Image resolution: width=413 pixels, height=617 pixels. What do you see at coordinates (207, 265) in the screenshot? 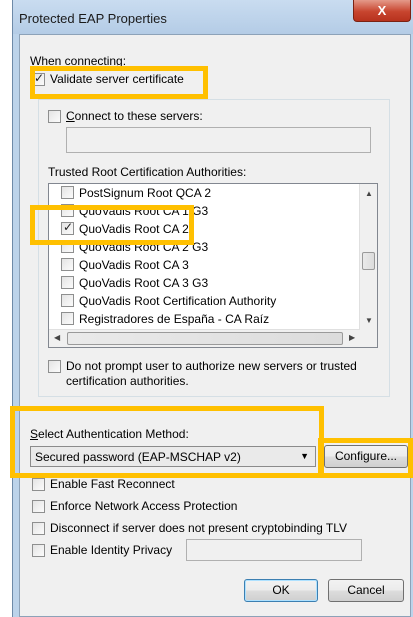
I see `list-item: QuoVadis Root CA 3` at bounding box center [207, 265].